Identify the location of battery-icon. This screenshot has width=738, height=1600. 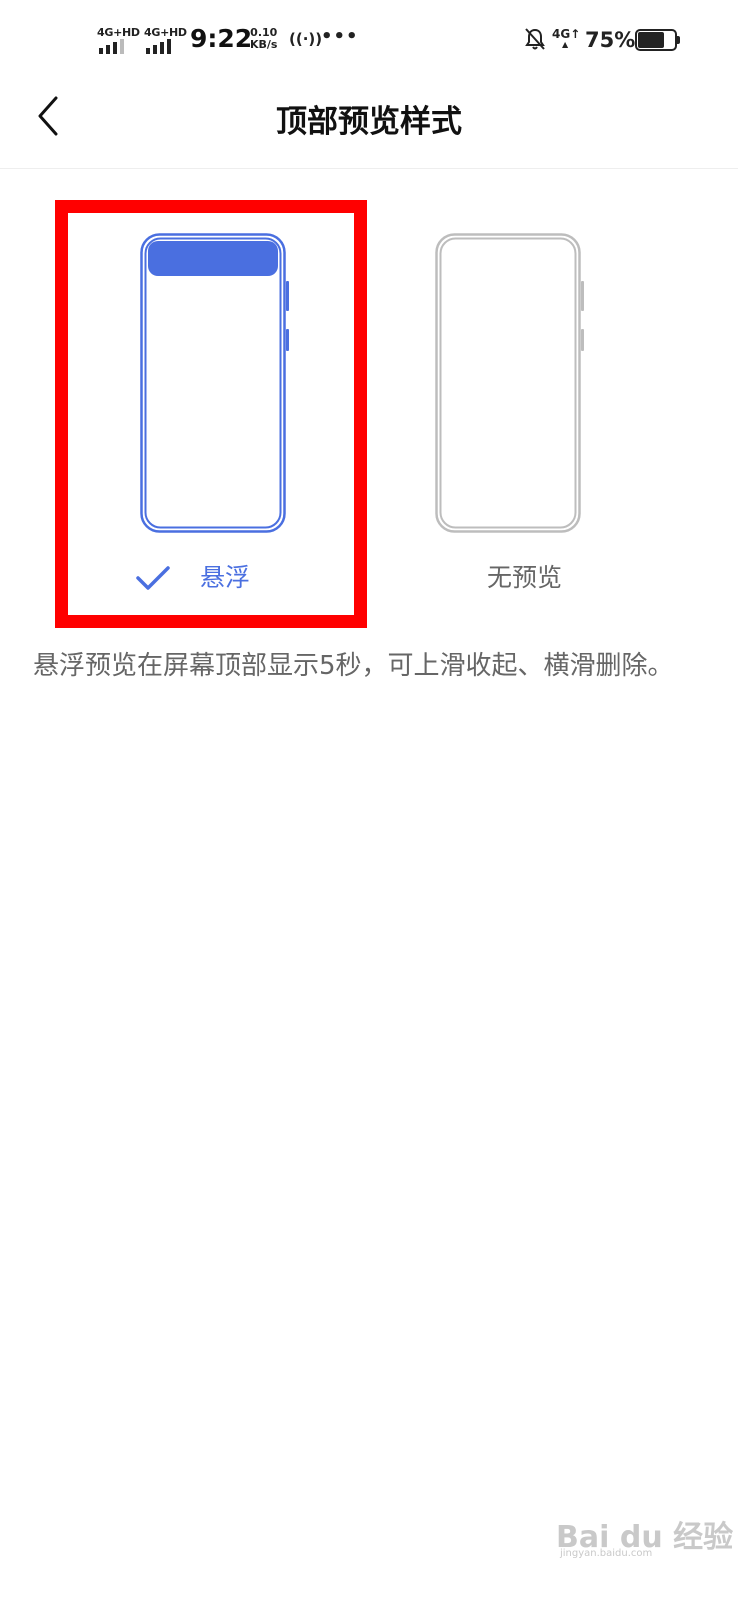
(657, 40).